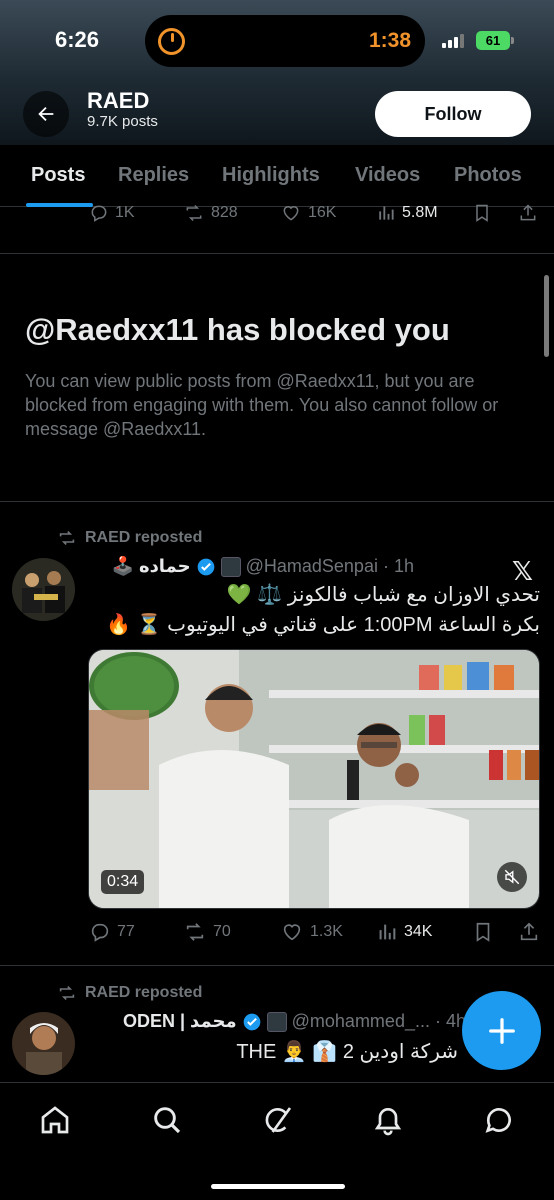 Image resolution: width=554 pixels, height=1200 pixels. I want to click on island-timer: 1:38, so click(389, 40).